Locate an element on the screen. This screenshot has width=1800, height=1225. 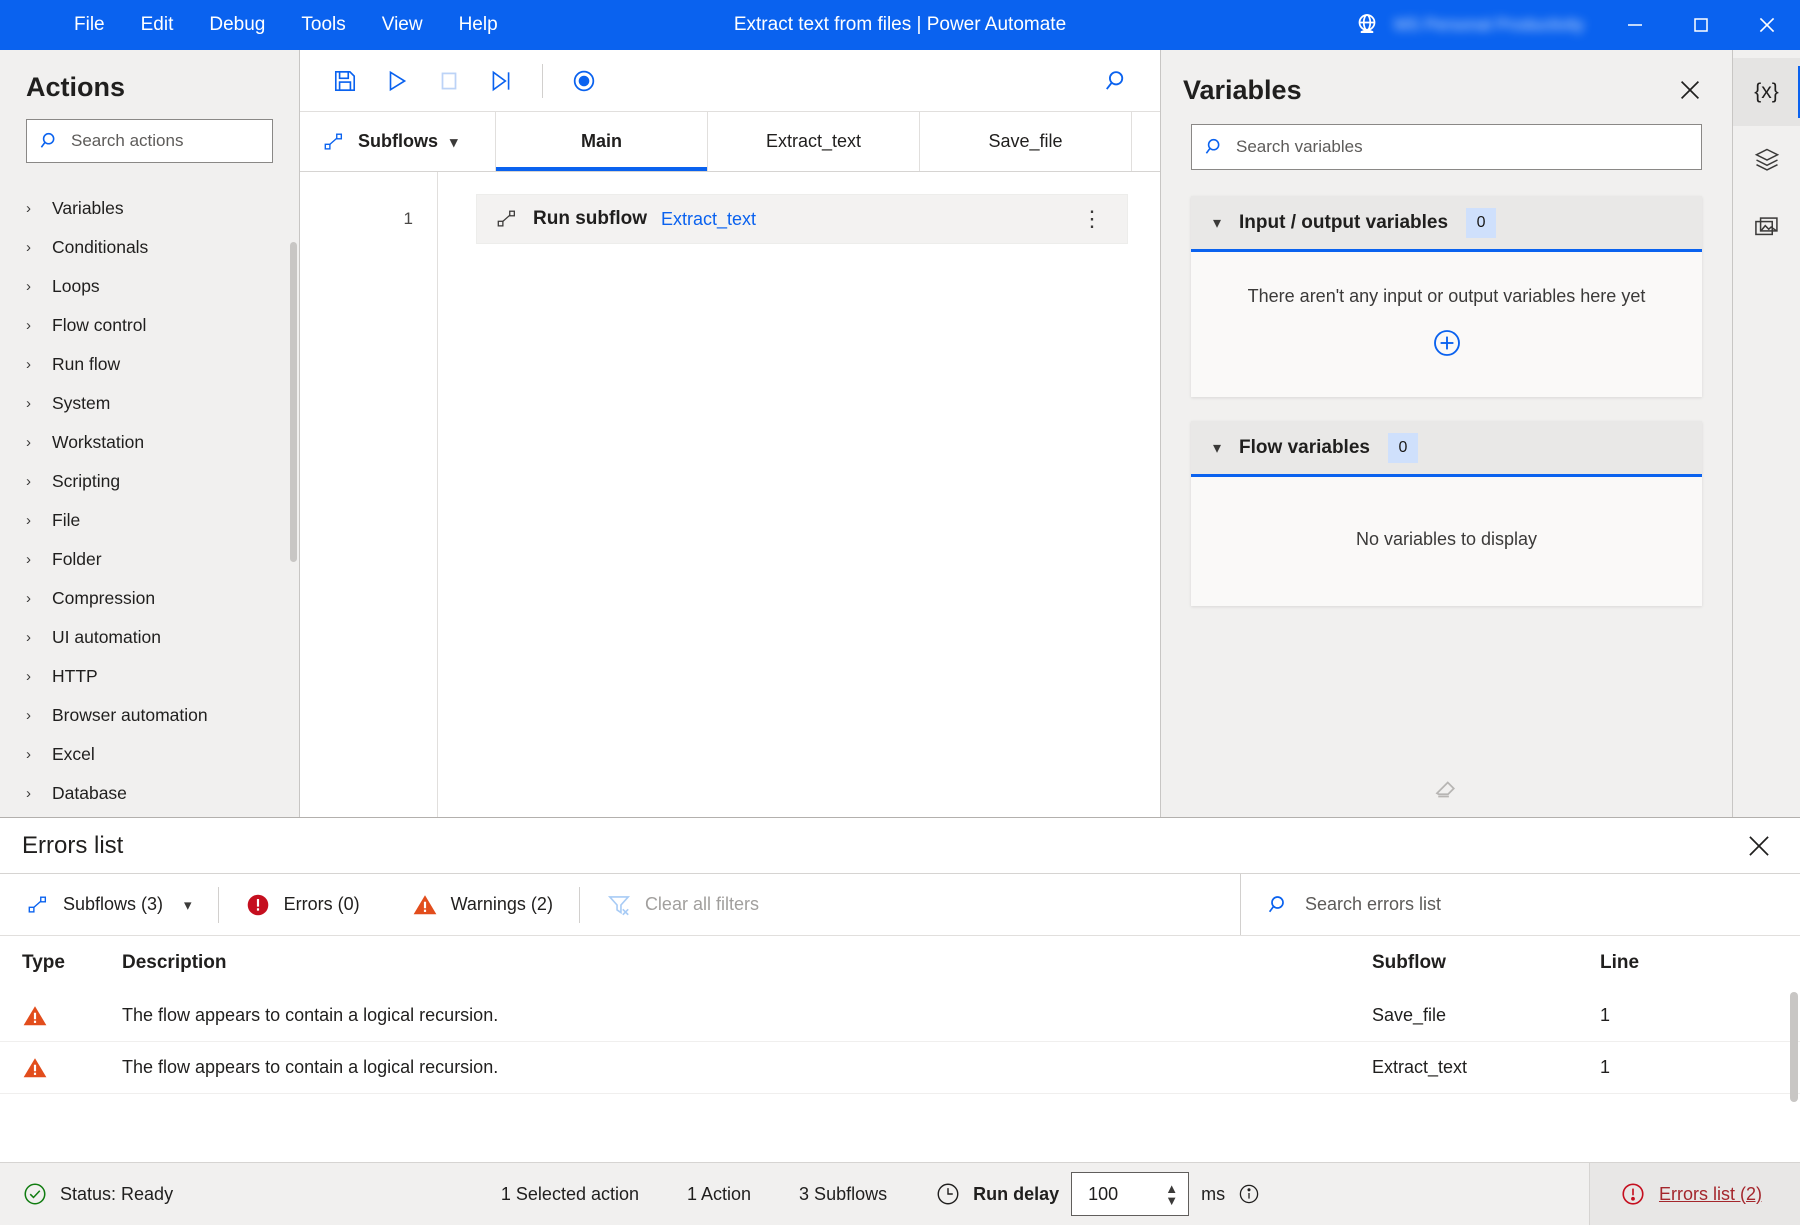
save-button is located at coordinates (345, 81).